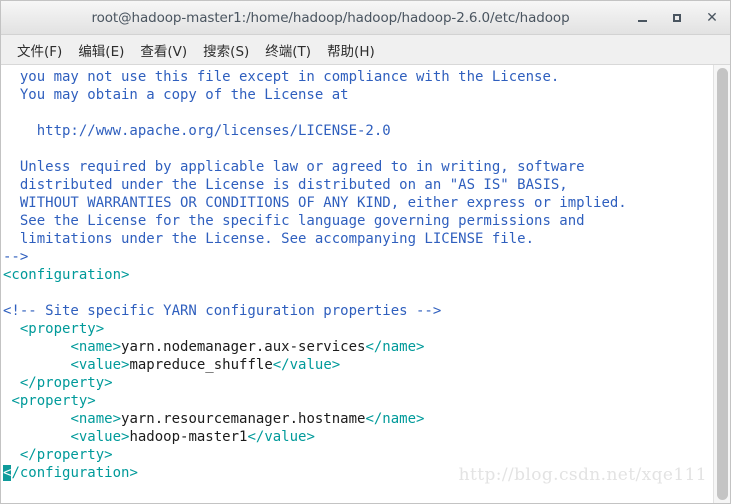  What do you see at coordinates (16, 257) in the screenshot?
I see `text-segment: -->` at bounding box center [16, 257].